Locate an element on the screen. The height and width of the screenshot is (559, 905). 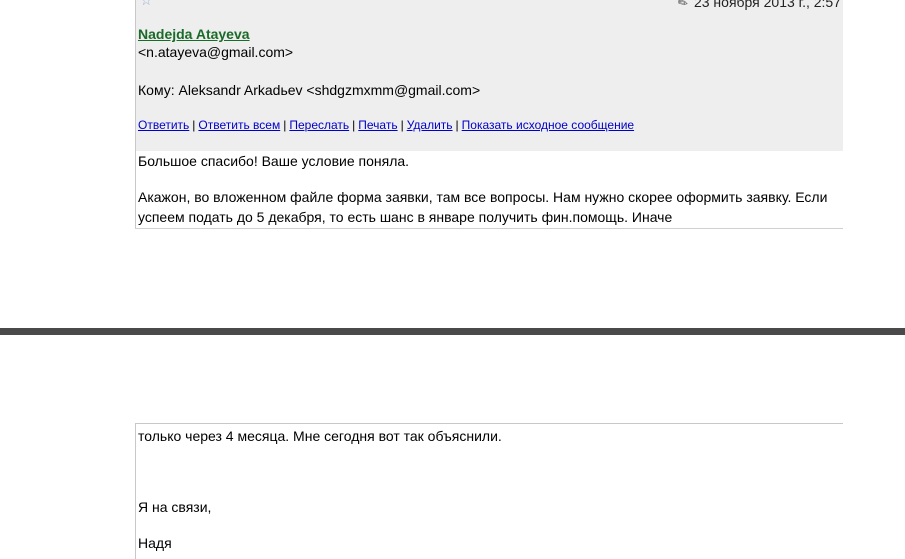
forward-link: Переслать is located at coordinates (319, 125).